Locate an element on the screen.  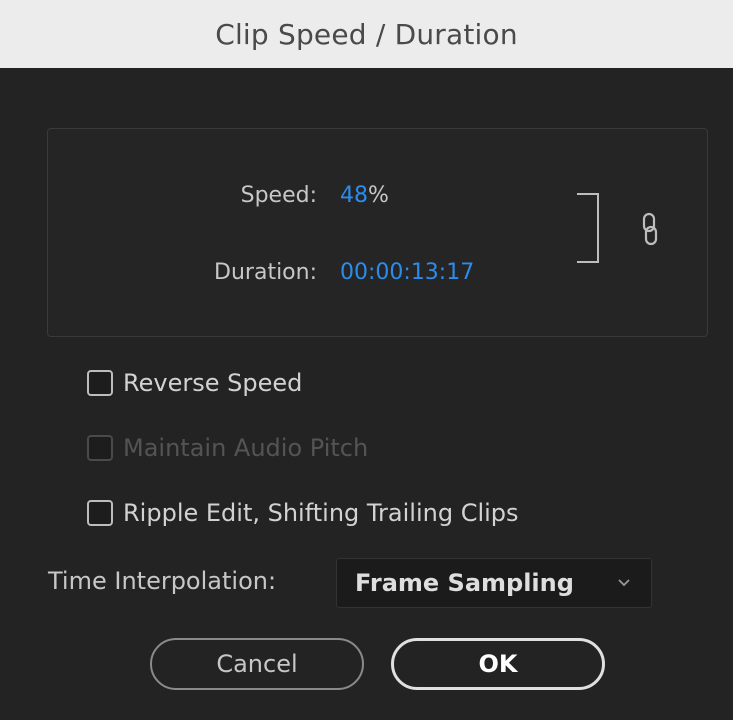
speed-value: 48 is located at coordinates (354, 195).